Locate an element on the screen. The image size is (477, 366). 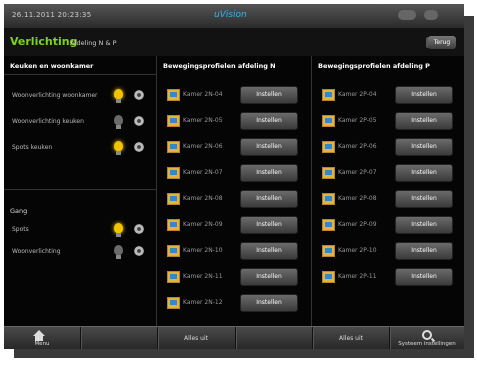
light-label: Woonverlichting keuken is located at coordinates (48, 121).